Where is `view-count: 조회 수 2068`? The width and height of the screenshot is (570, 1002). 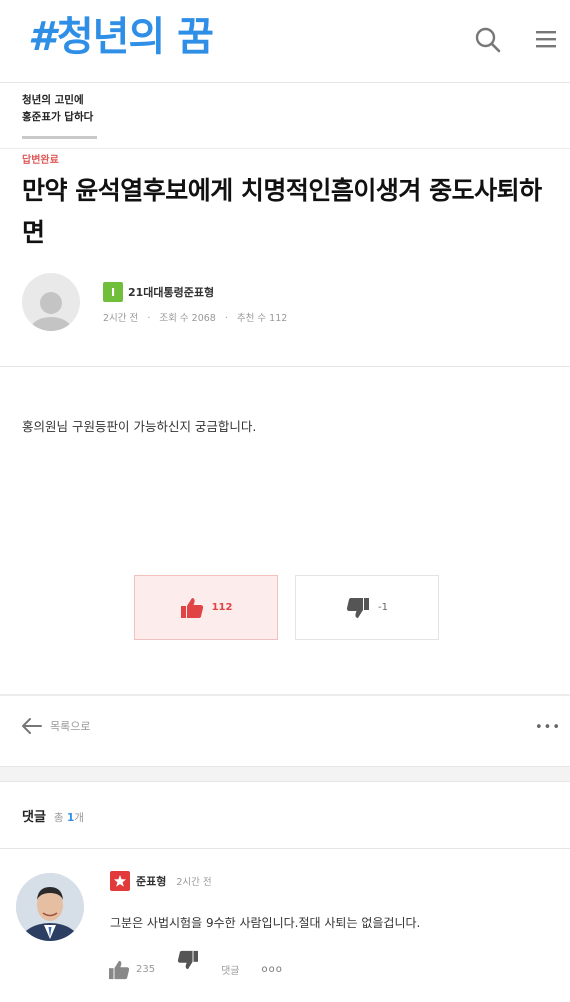 view-count: 조회 수 2068 is located at coordinates (187, 318).